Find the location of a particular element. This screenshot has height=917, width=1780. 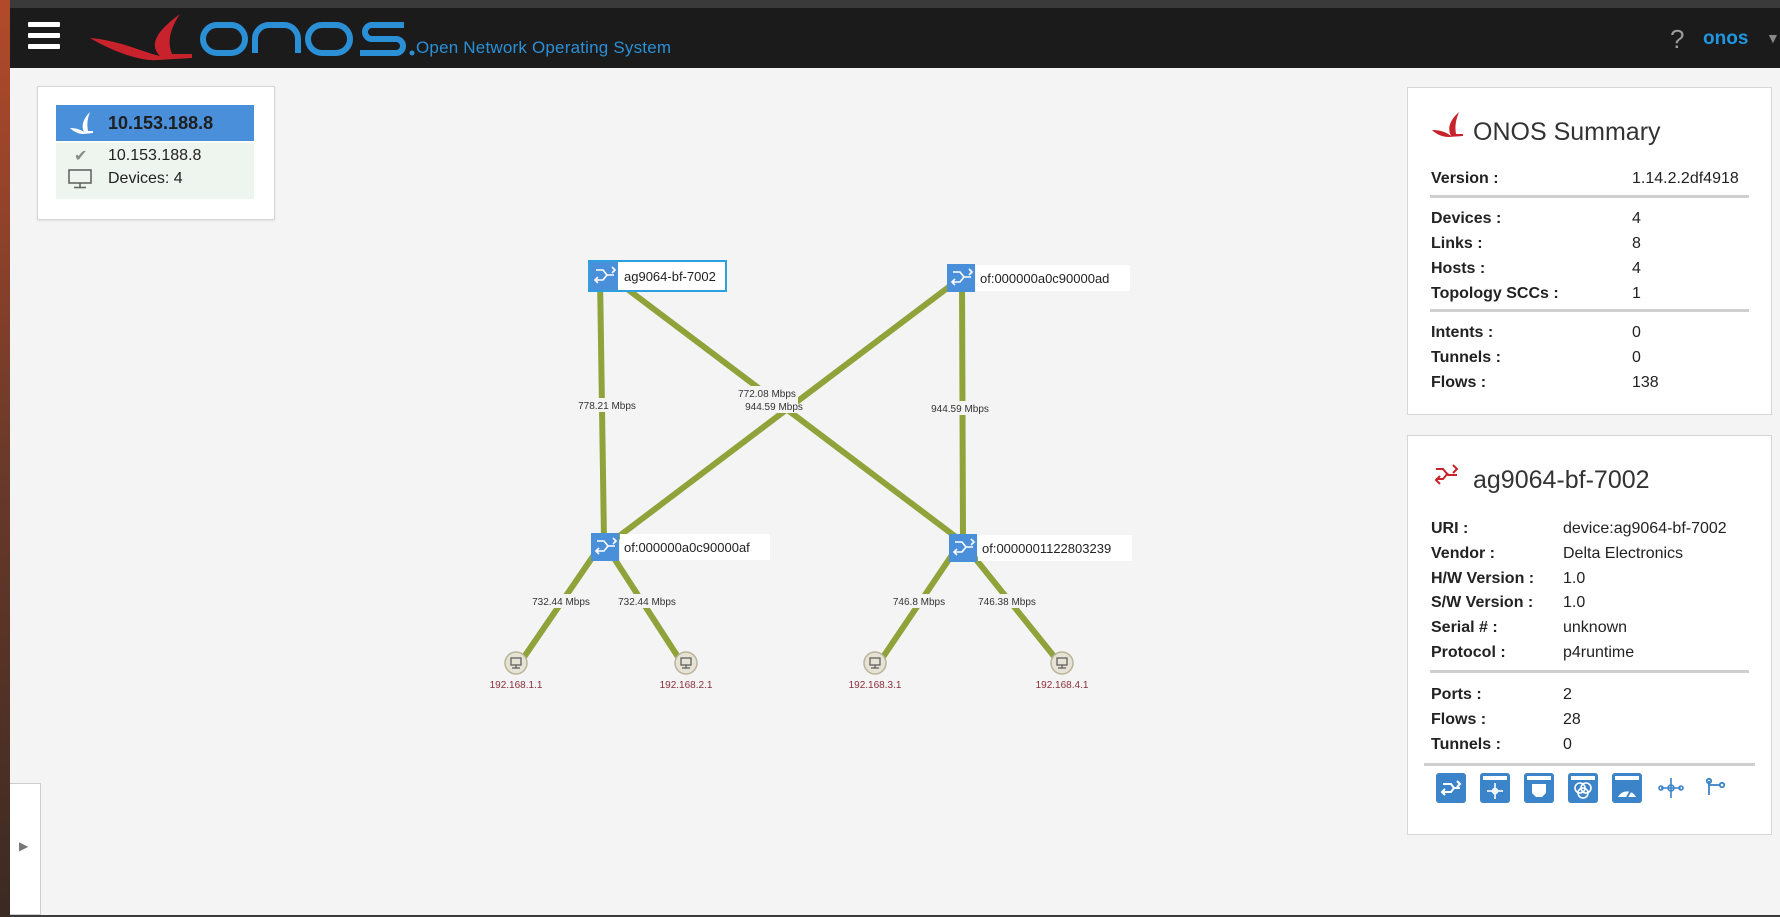

key: Hosts : is located at coordinates (1458, 268).